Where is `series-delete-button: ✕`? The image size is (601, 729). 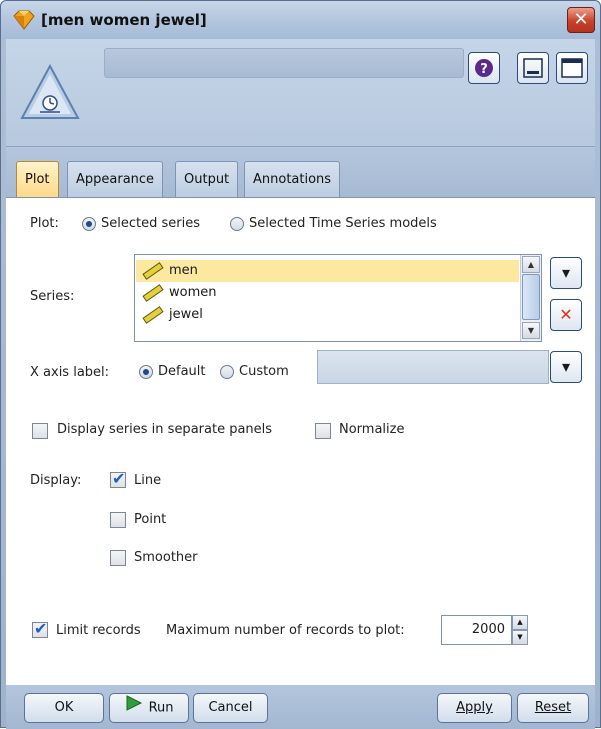
series-delete-button: ✕ is located at coordinates (566, 315).